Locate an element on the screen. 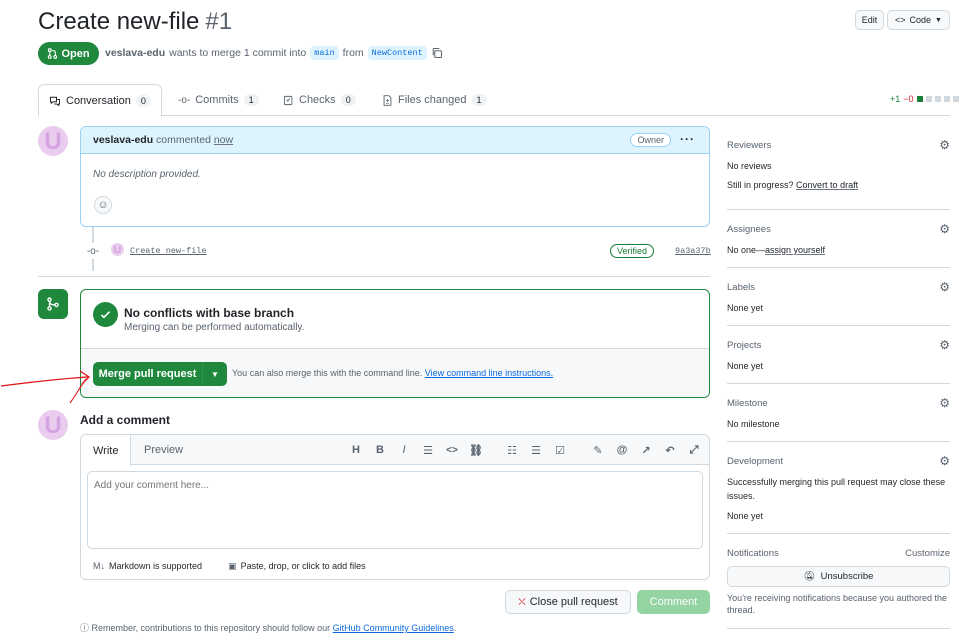 The width and height of the screenshot is (980, 642). mention-icon: @ is located at coordinates (622, 450).